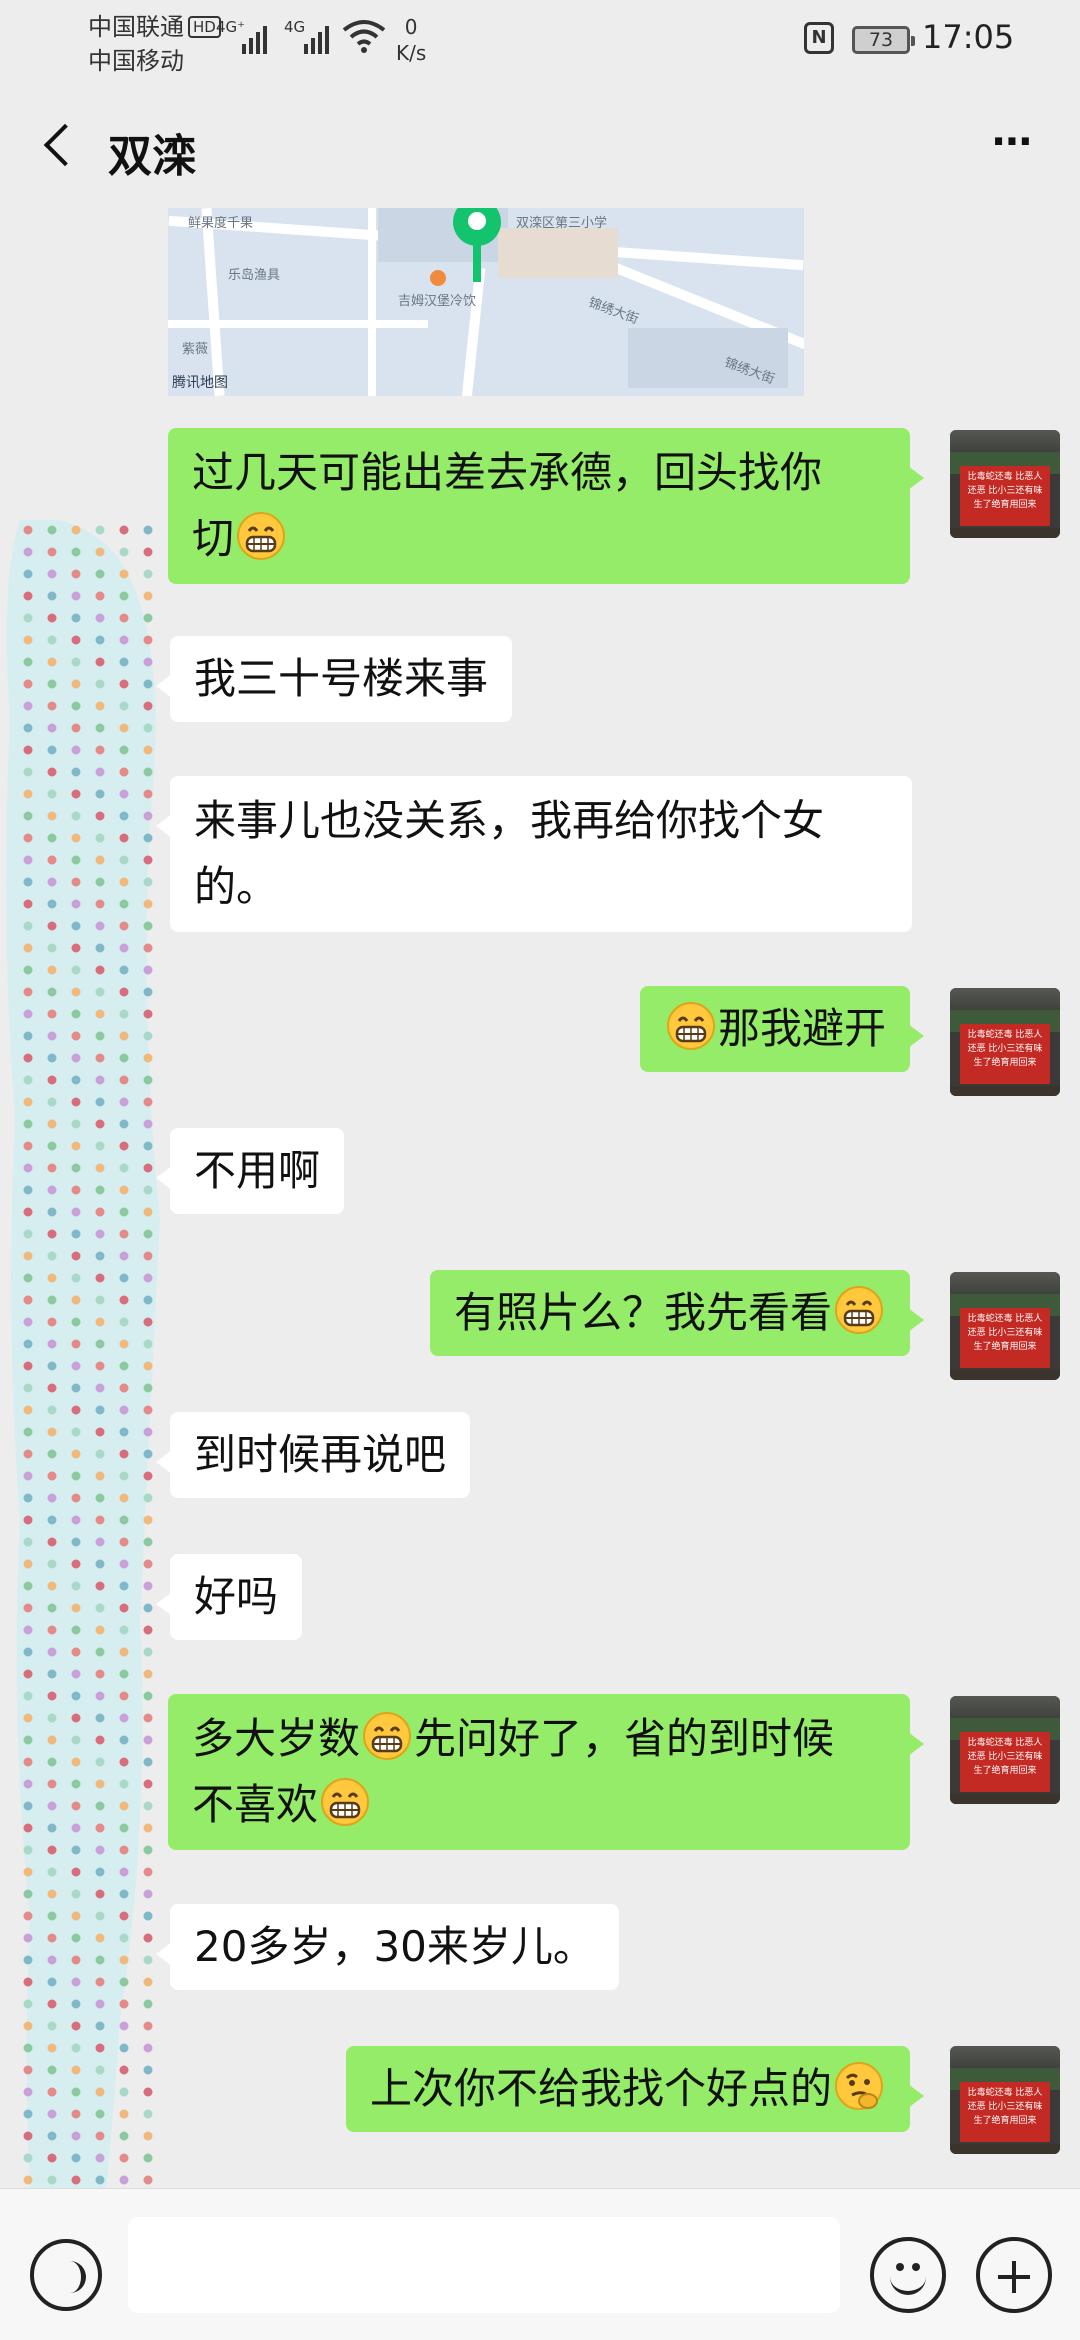  Describe the element at coordinates (600, 2088) in the screenshot. I see `message-text: 上次你不给我找个好点的` at that location.